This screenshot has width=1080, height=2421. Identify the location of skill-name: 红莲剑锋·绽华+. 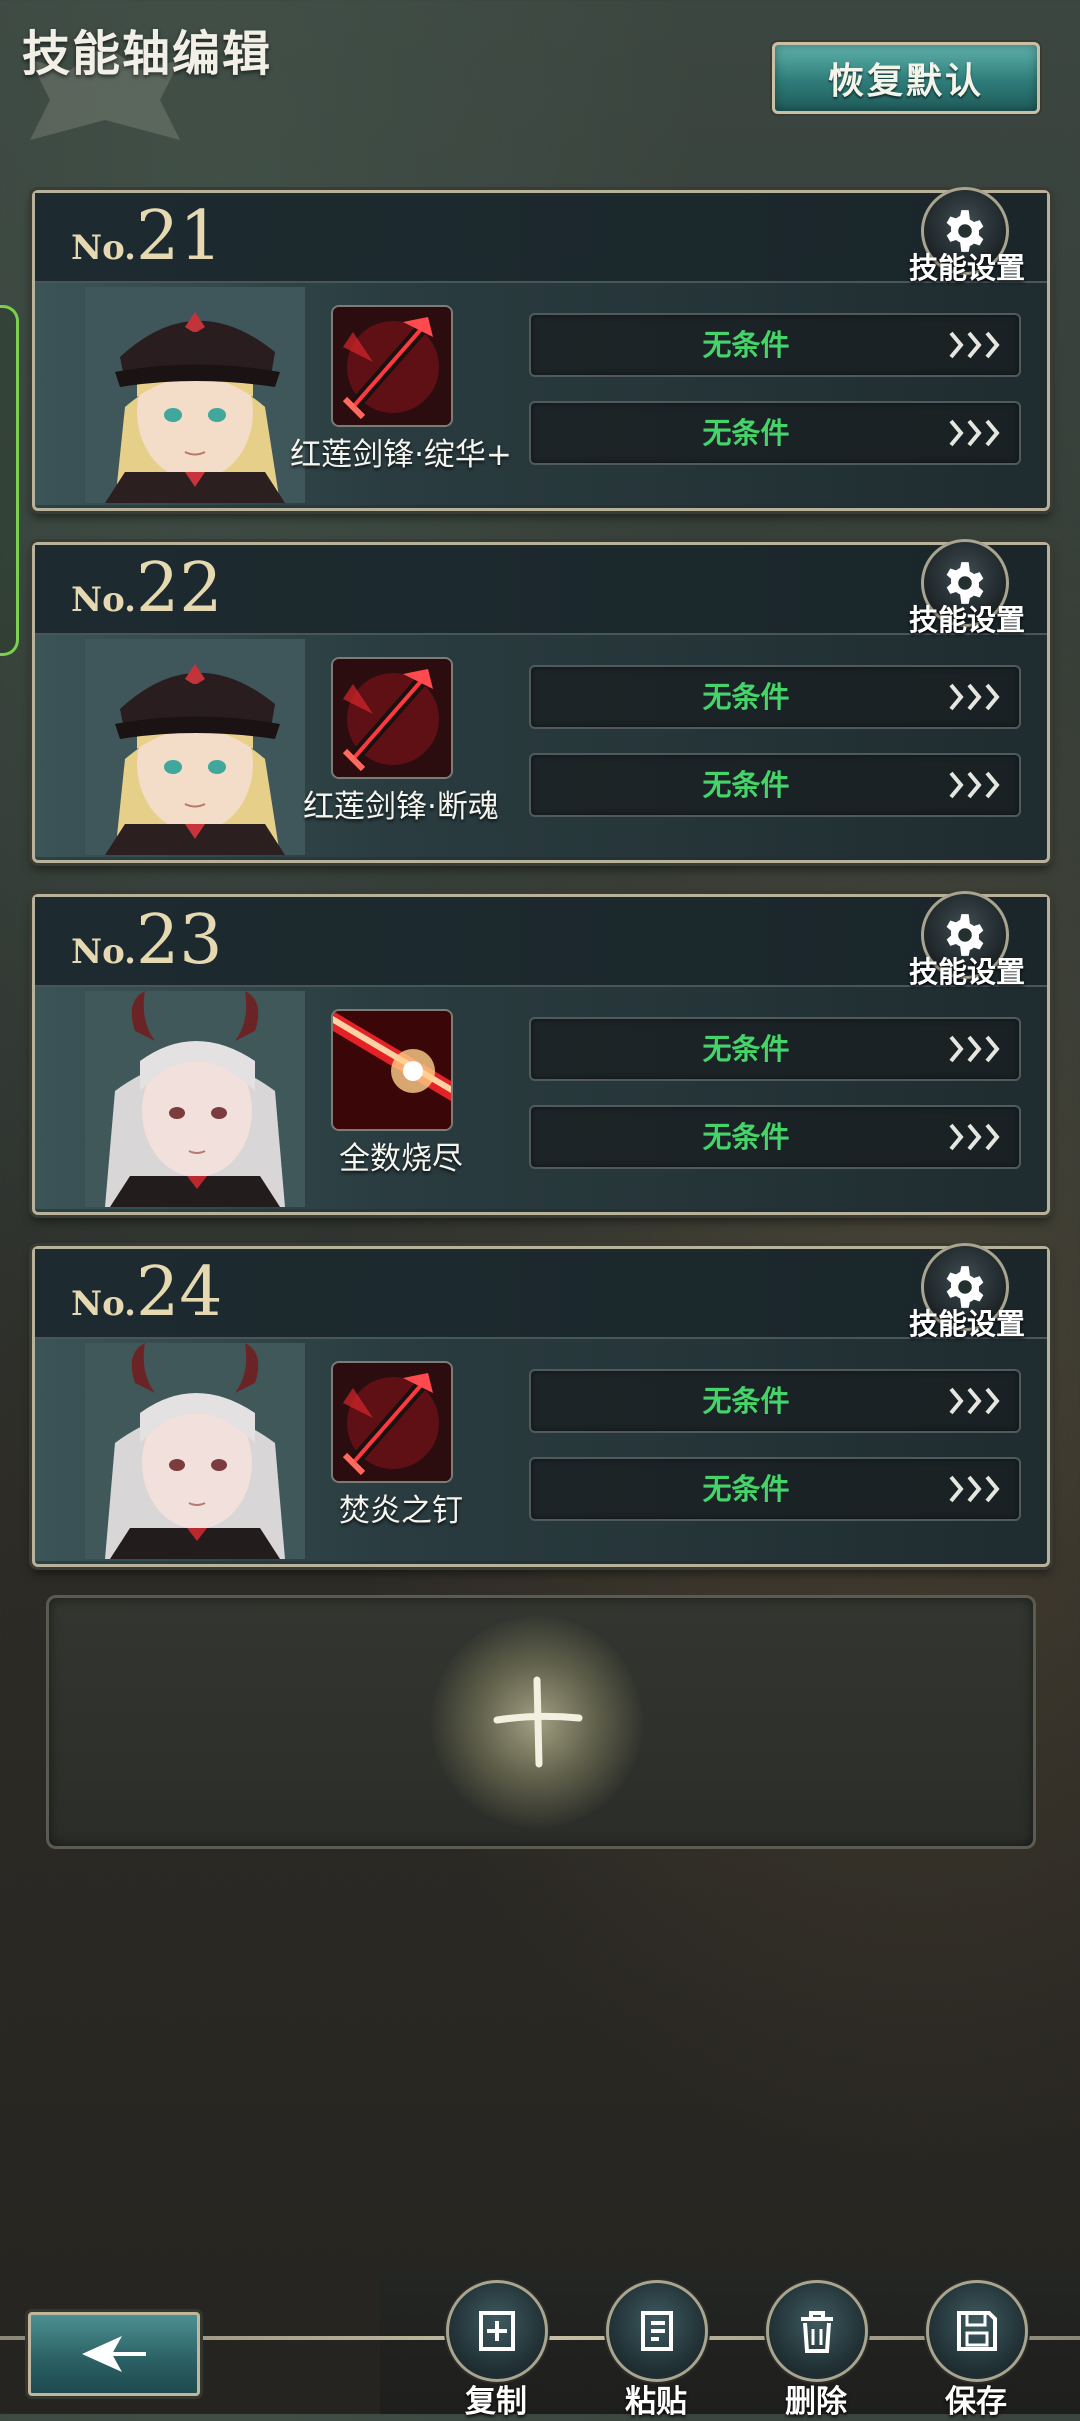
(401, 455).